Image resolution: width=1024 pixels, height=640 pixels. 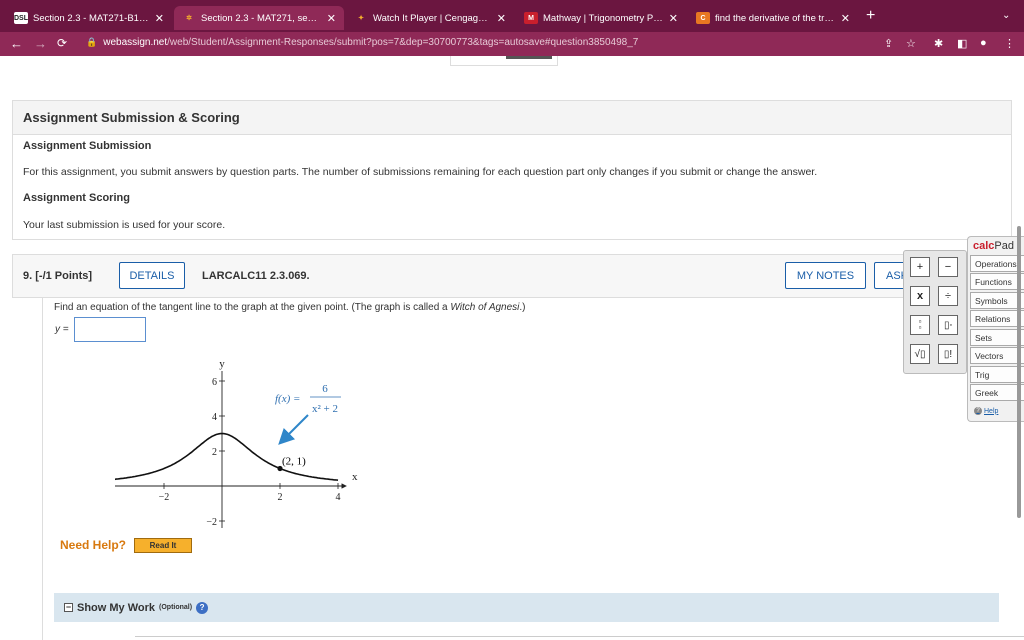 What do you see at coordinates (997, 337) in the screenshot?
I see `calcpad-sets: Sets` at bounding box center [997, 337].